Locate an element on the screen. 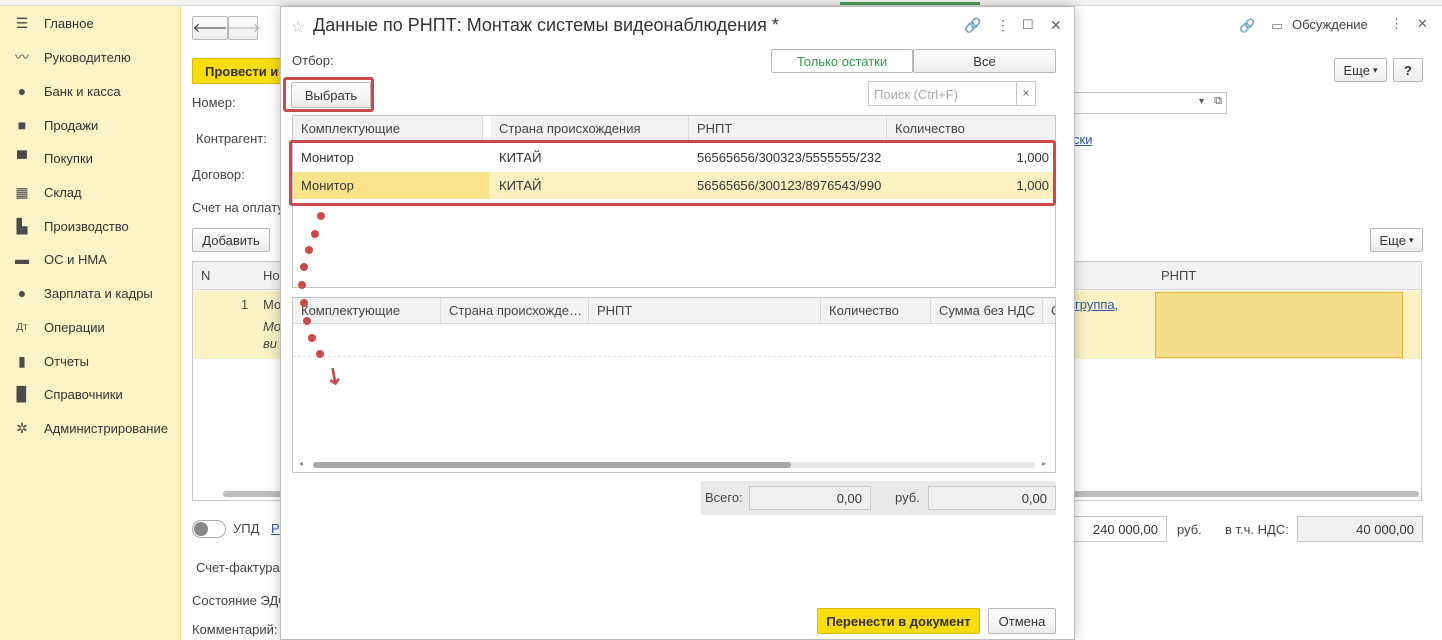  back-button: 🡐 is located at coordinates (210, 28).